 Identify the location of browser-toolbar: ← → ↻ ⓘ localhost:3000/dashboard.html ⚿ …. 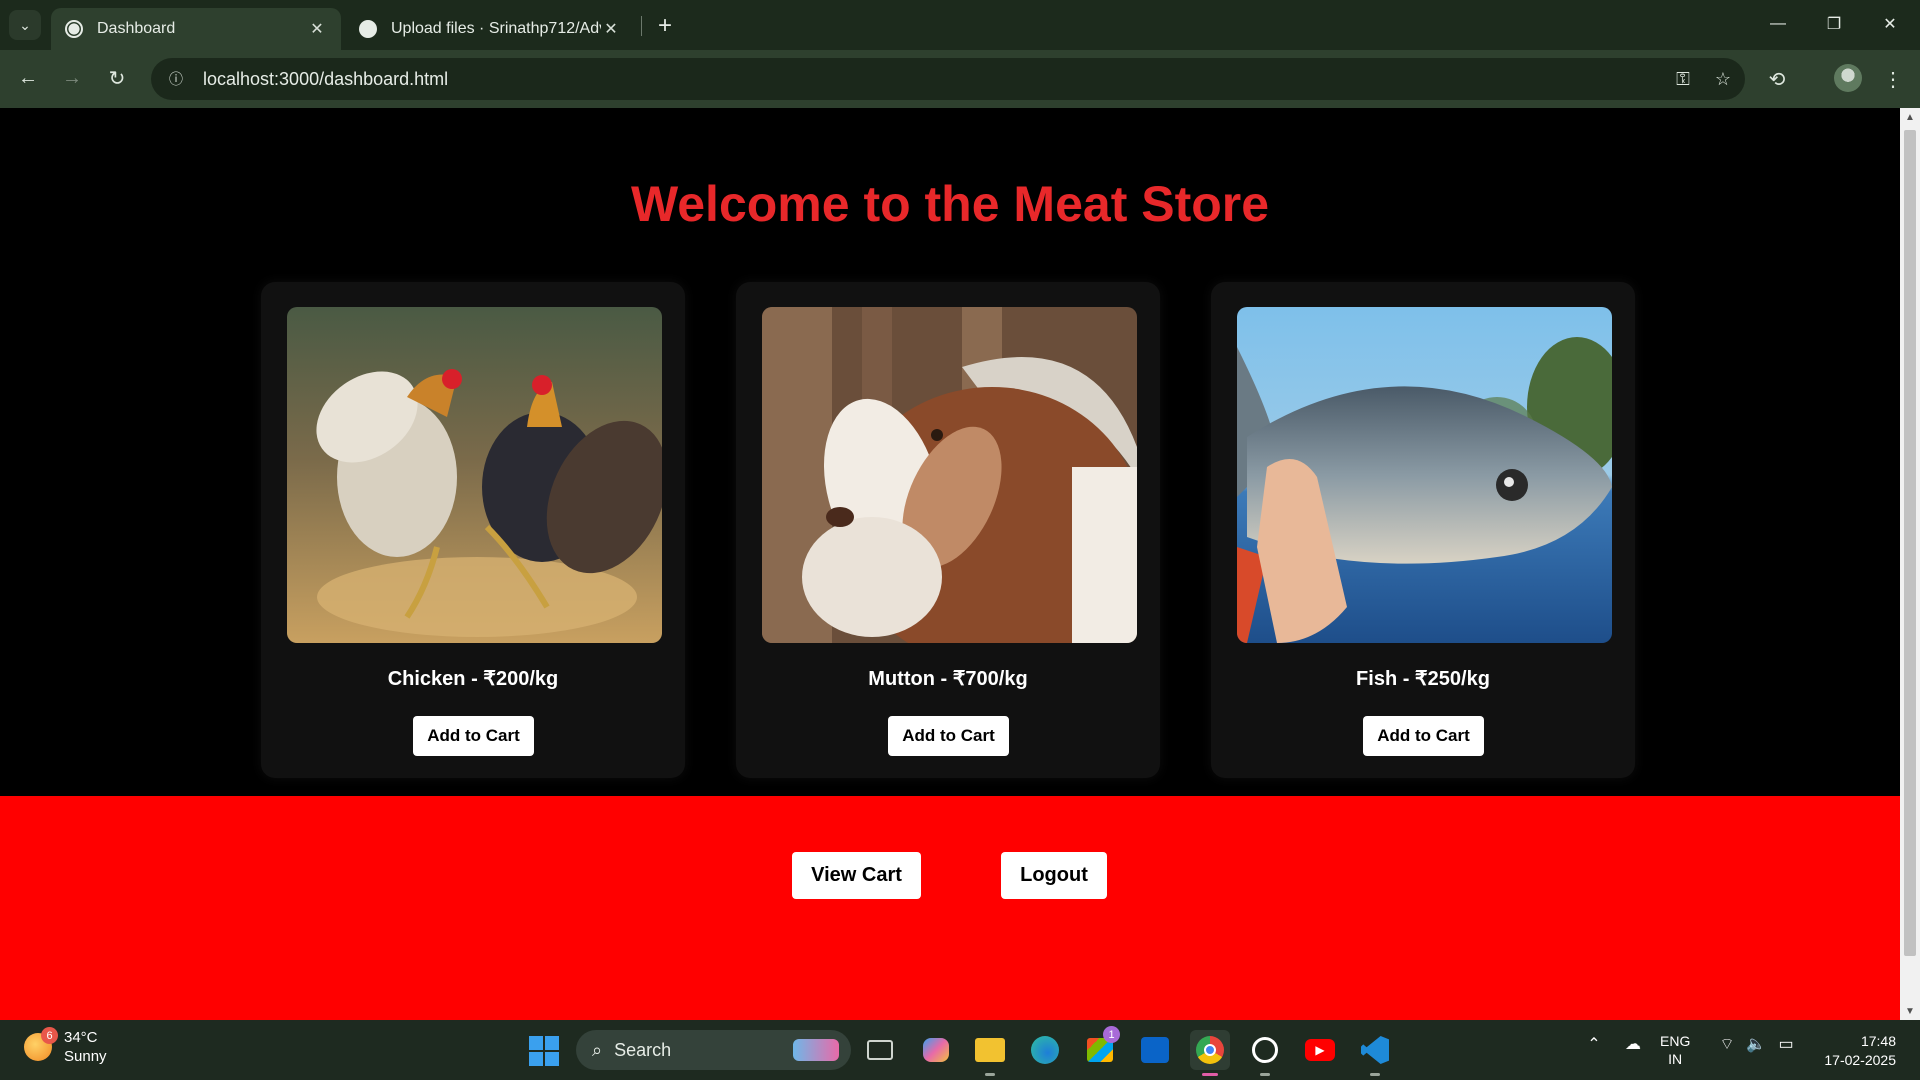
(960, 79).